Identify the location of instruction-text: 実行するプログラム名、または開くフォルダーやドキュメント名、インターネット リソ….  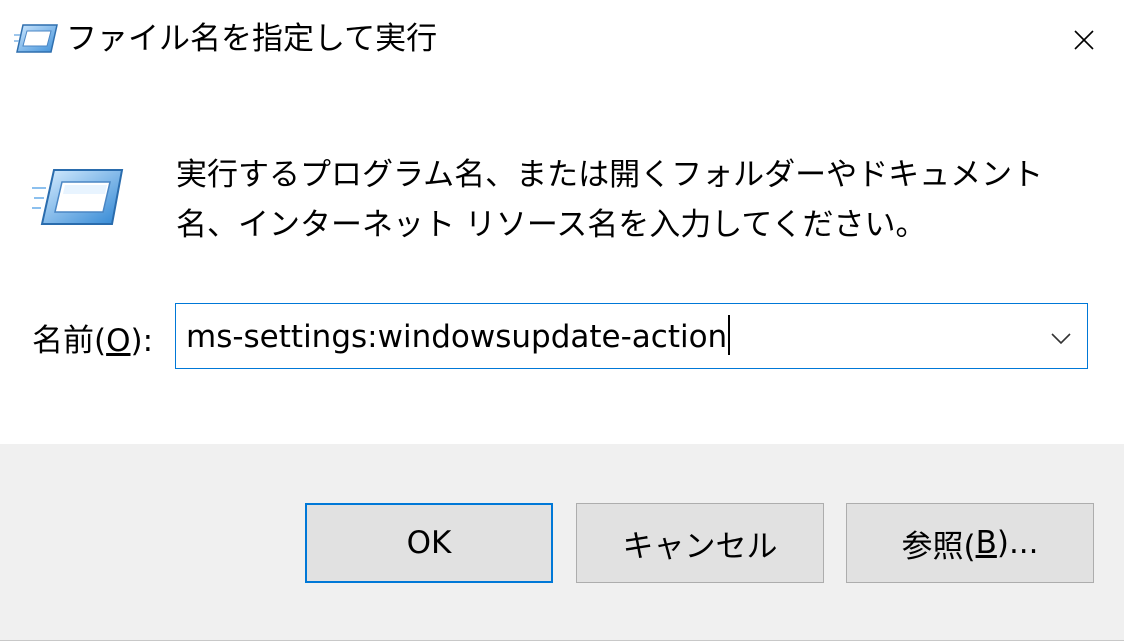
(610, 200).